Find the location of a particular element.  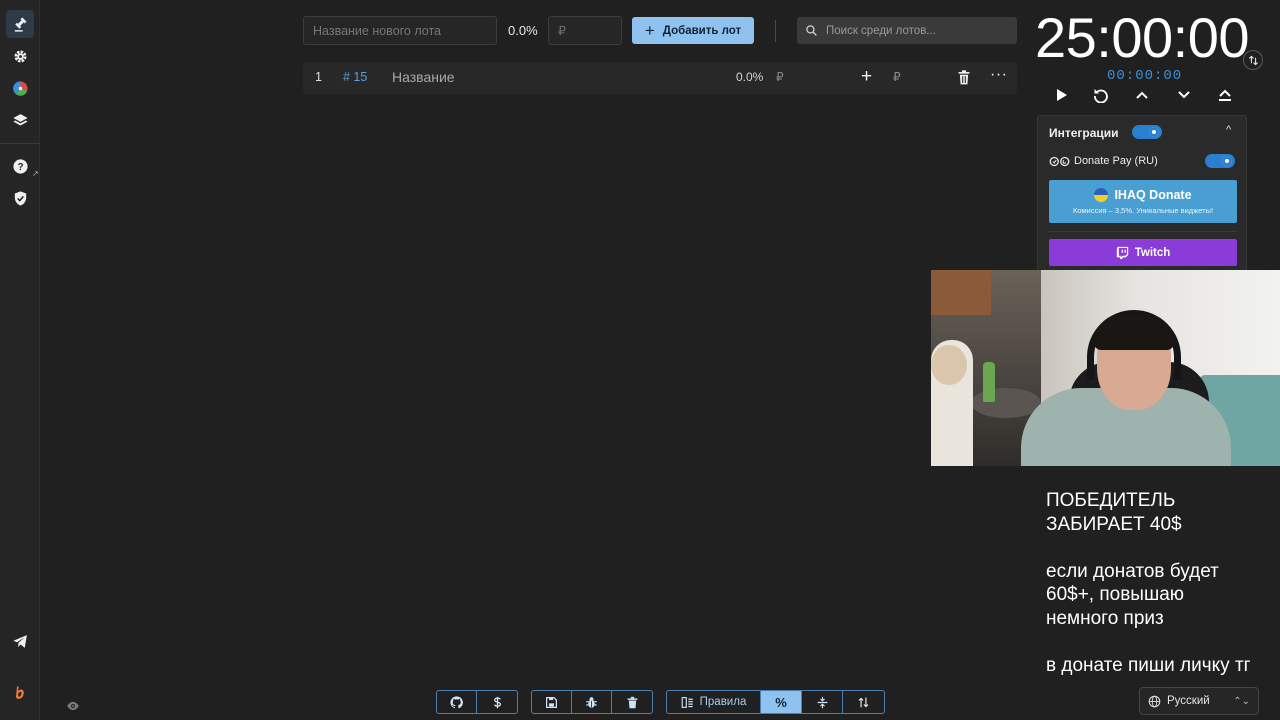

lot-title-input: Название is located at coordinates (423, 77).